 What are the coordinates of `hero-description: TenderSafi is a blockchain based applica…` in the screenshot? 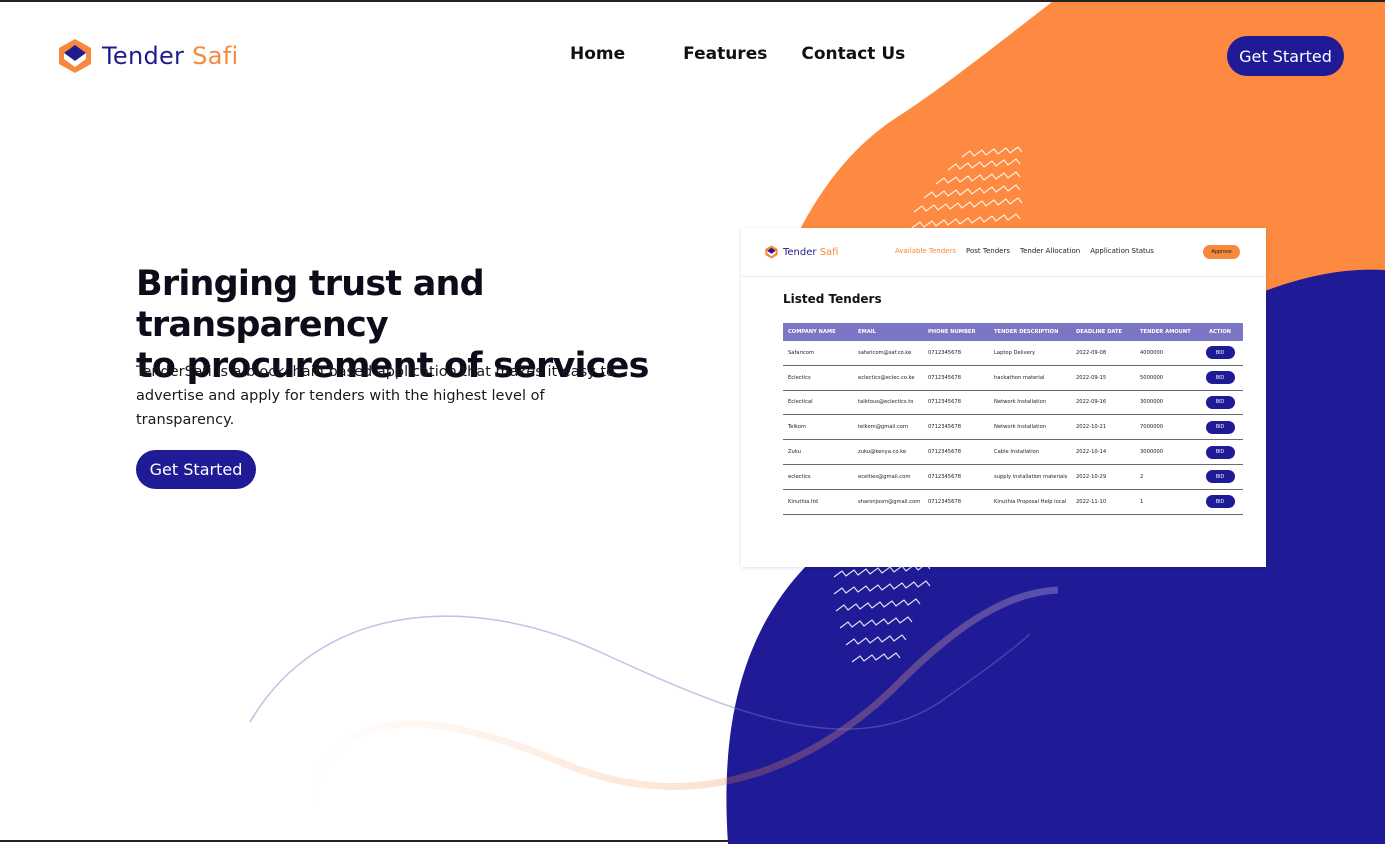 It's located at (375, 396).